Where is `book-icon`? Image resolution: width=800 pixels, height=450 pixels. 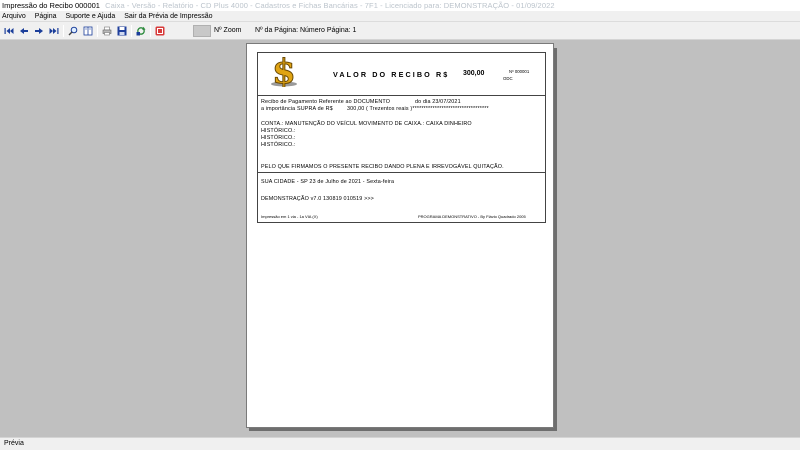 book-icon is located at coordinates (88, 31).